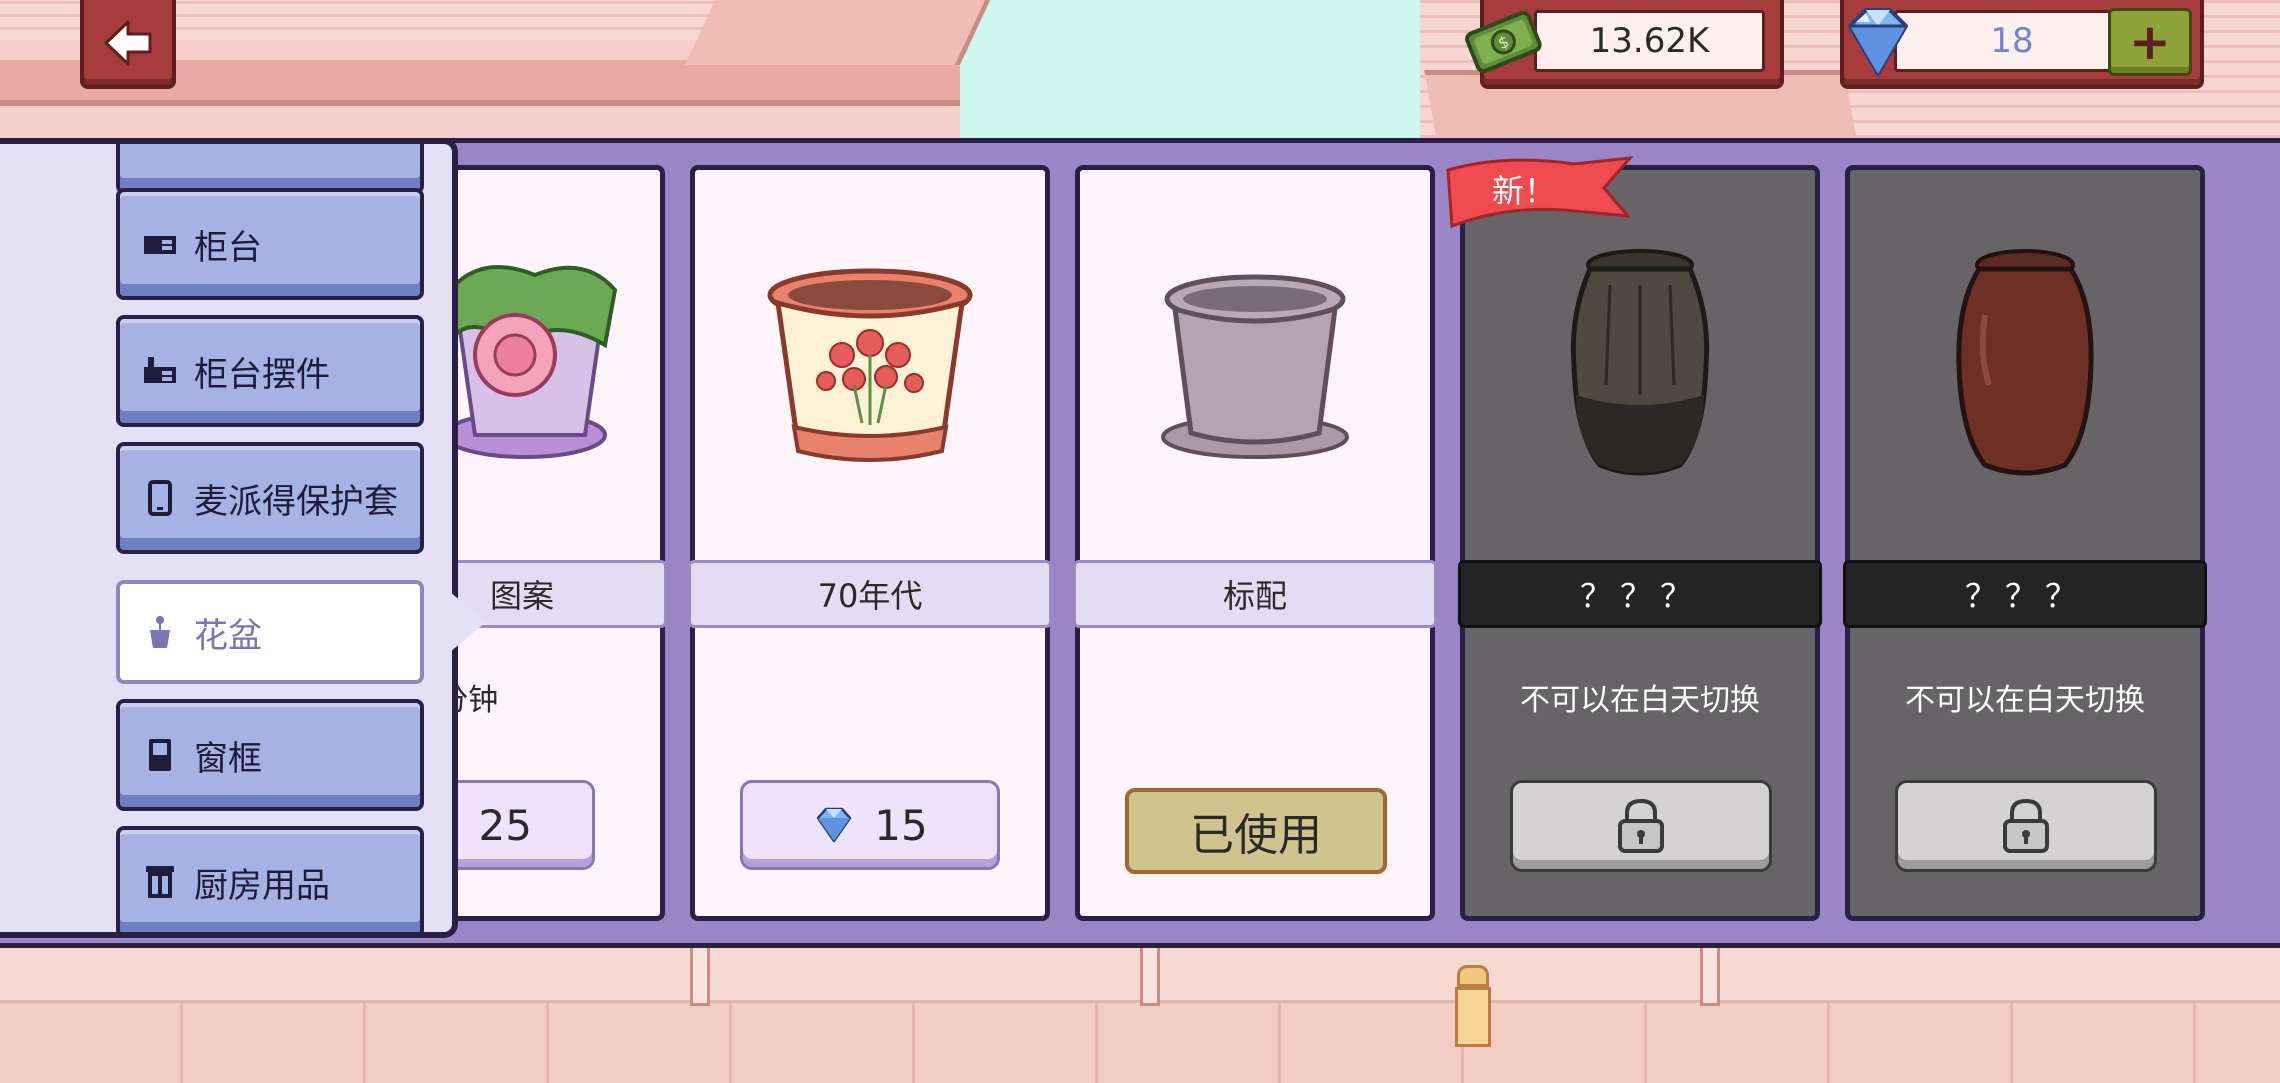  Describe the element at coordinates (870, 594) in the screenshot. I see `item-name: 70年代` at that location.